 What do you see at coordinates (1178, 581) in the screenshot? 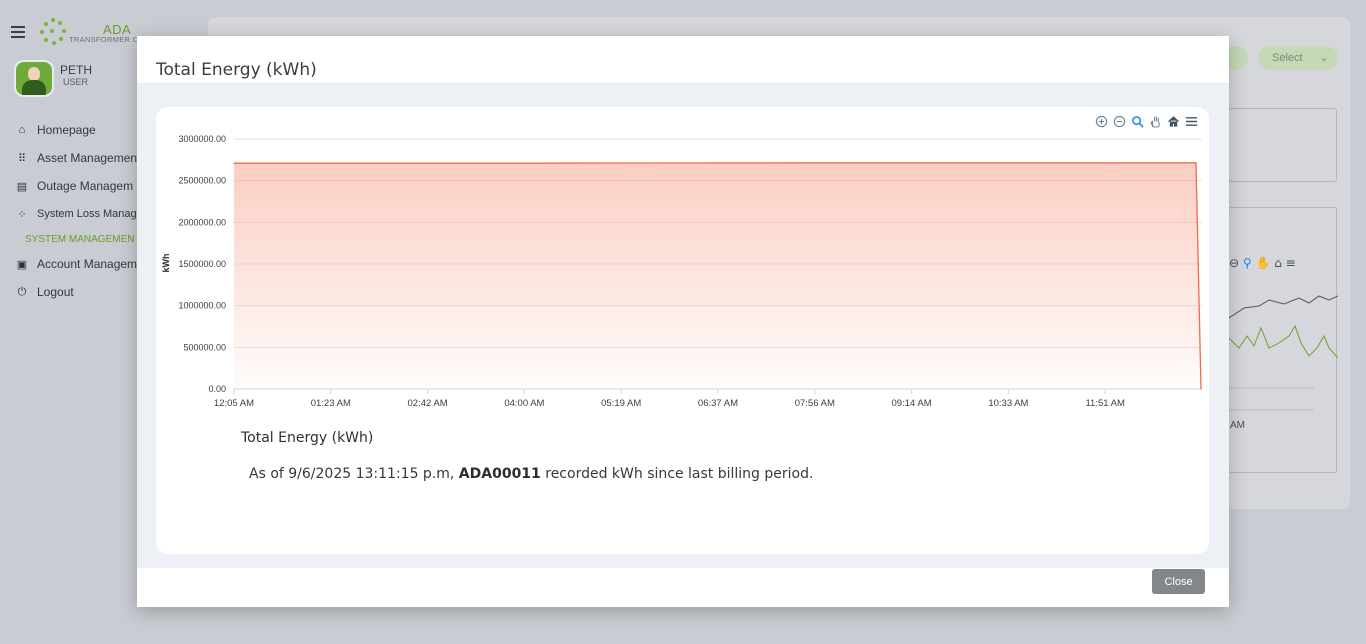
I see `close-button: Close` at bounding box center [1178, 581].